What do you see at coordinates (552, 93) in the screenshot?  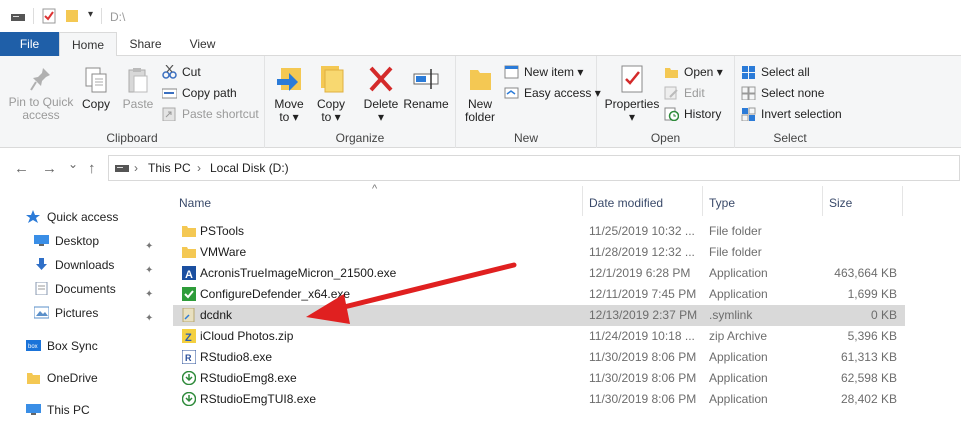 I see `easy-access-button: Easy access ▾` at bounding box center [552, 93].